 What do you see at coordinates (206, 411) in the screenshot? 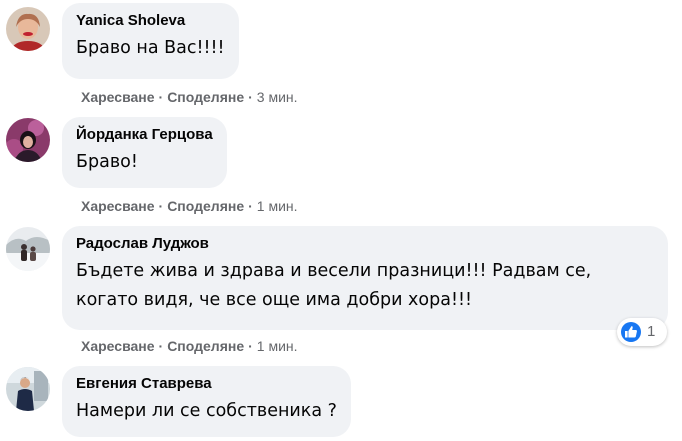
I see `comment-text: Намери ли се собственика ?` at bounding box center [206, 411].